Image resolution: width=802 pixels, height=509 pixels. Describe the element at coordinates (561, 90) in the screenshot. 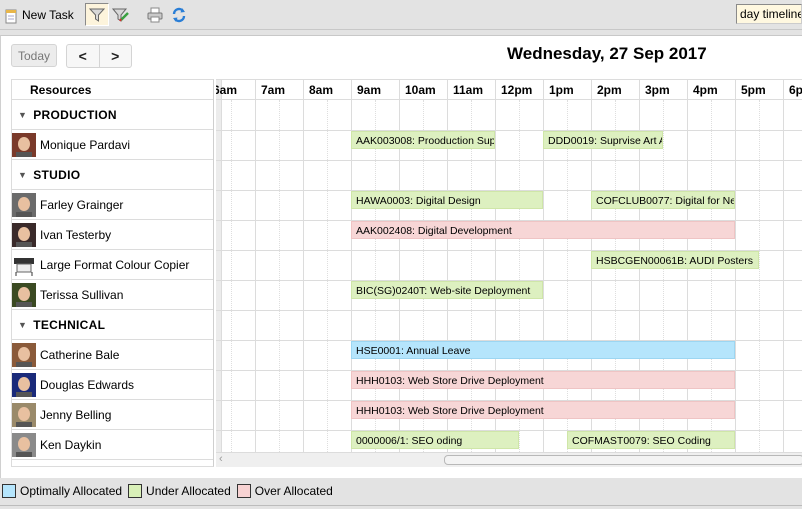

I see `hour-label: 1pm` at that location.